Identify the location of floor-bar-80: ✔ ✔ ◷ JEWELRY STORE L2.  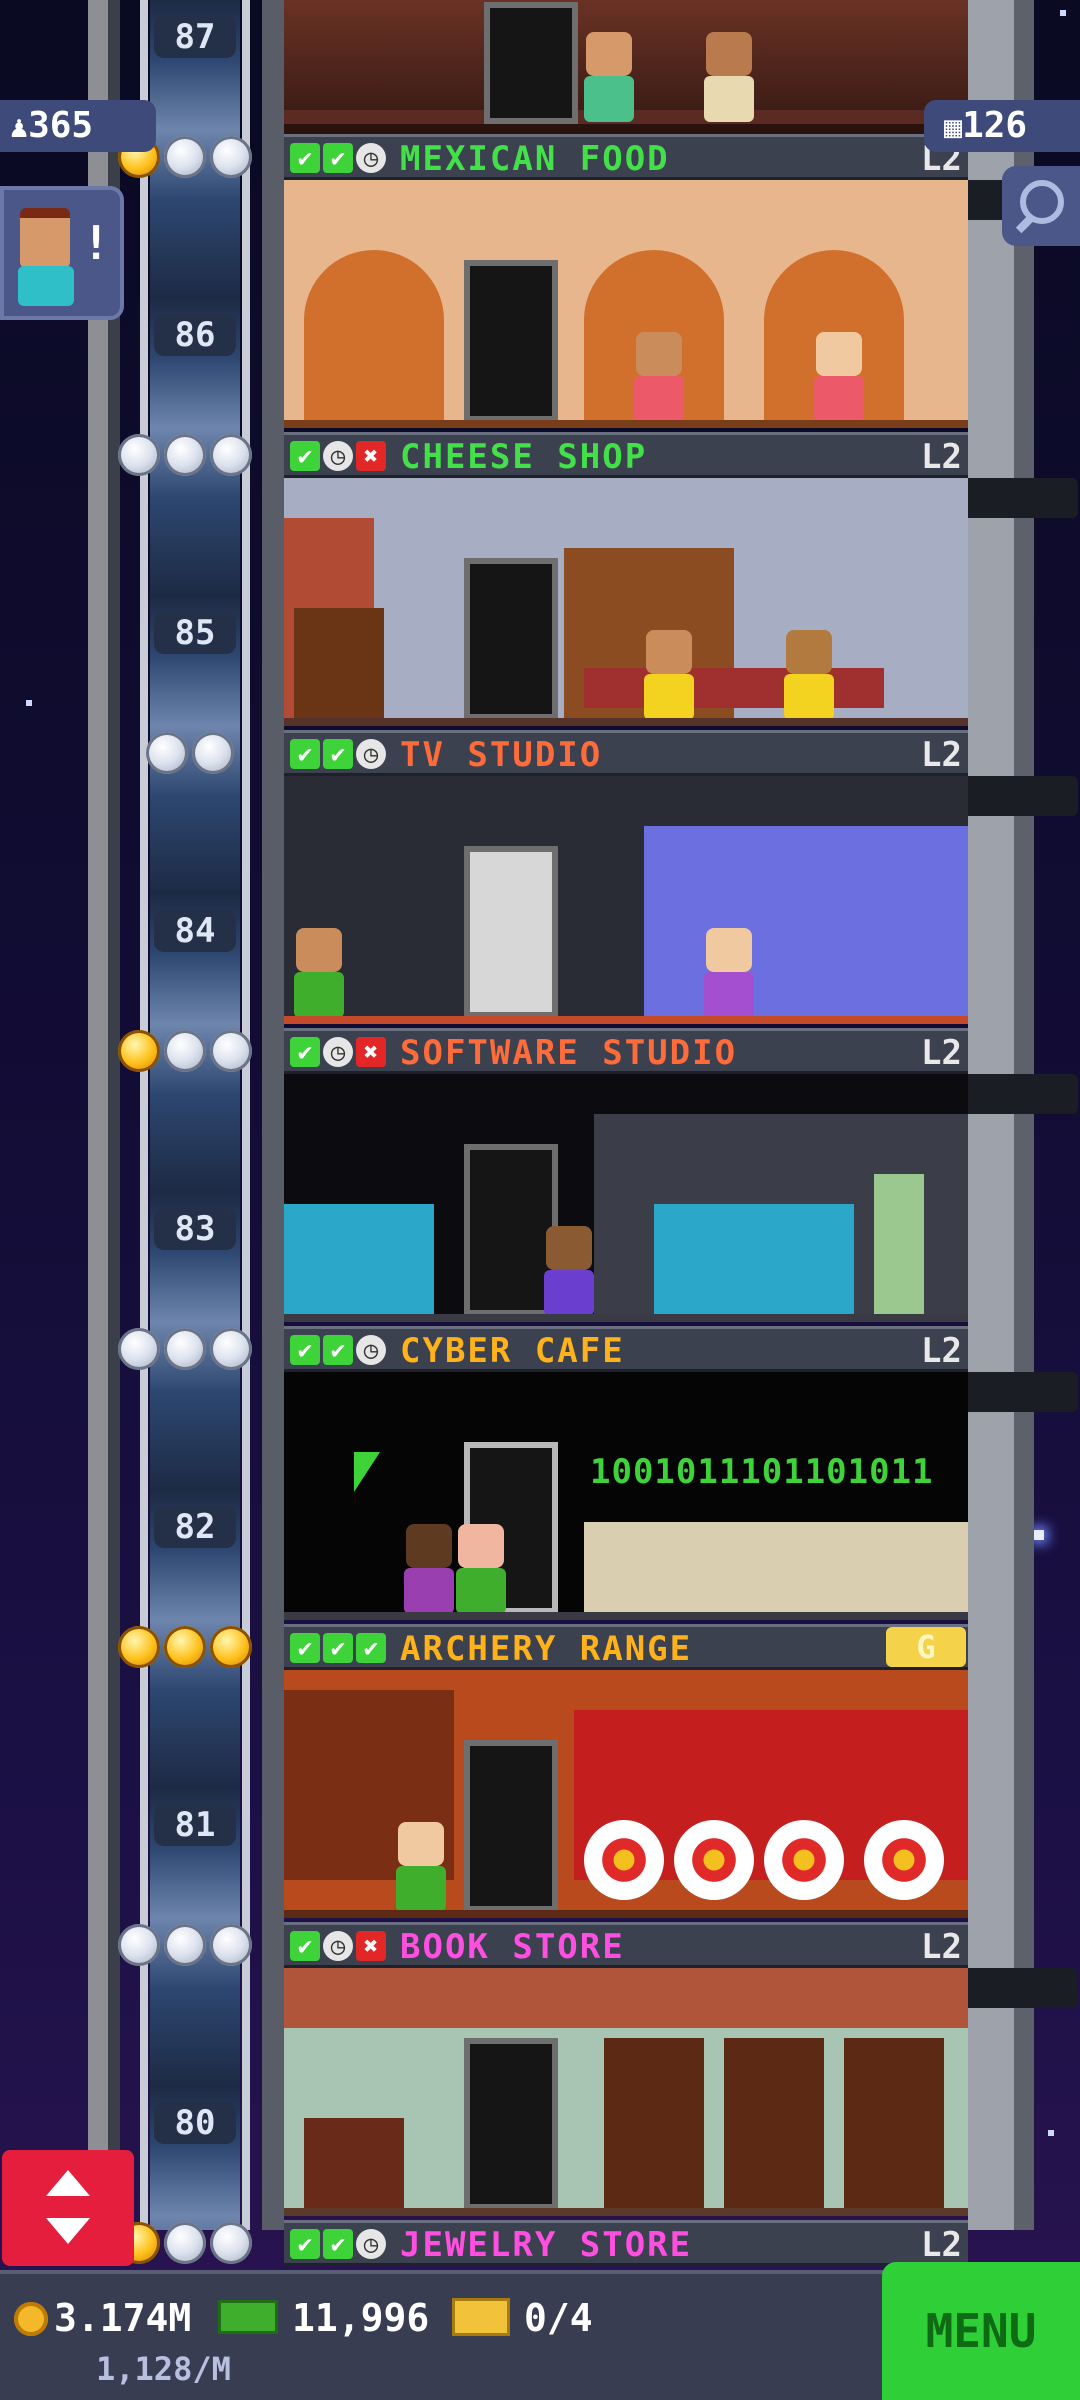
(626, 2243).